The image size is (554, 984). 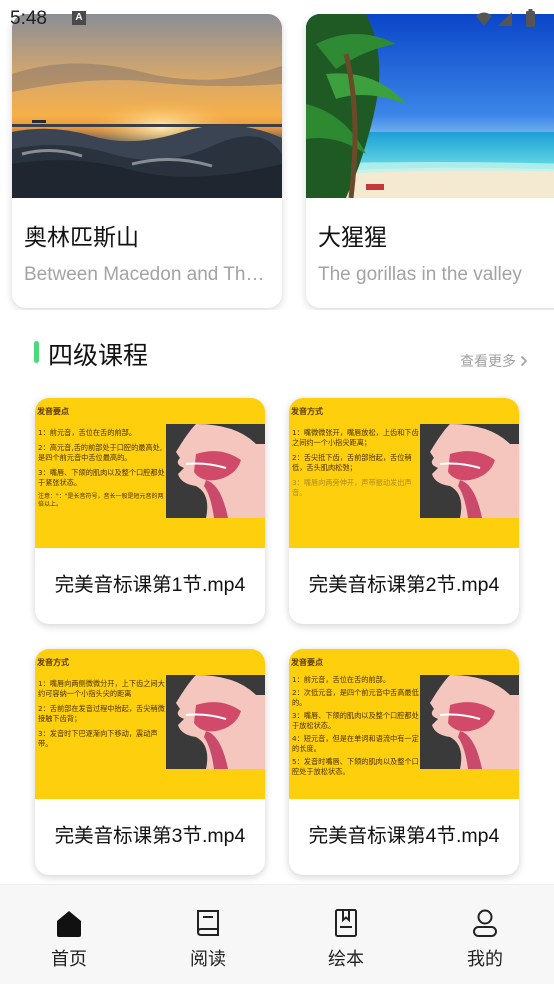 I want to click on featured-card: 奥林匹斯山 Between Macedon and Thessaly, so click(x=147, y=161).